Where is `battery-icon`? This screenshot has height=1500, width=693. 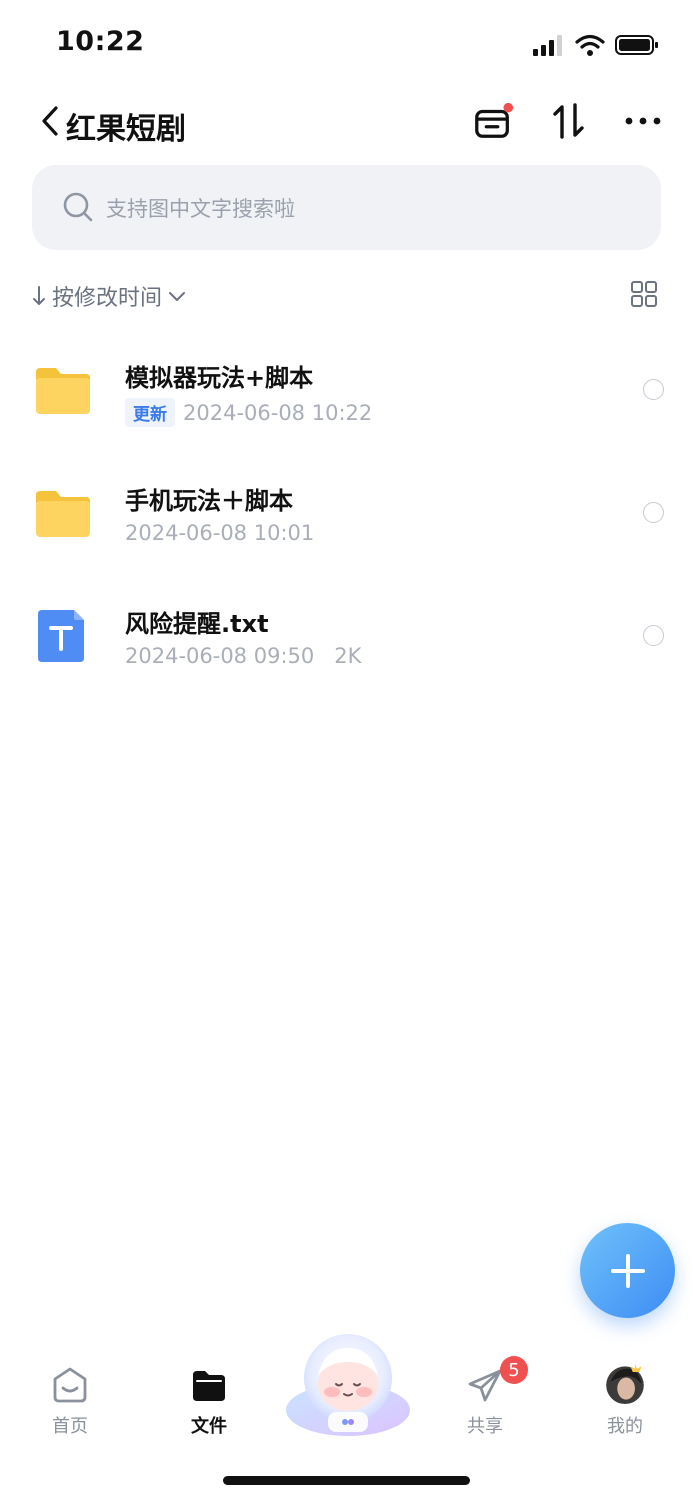
battery-icon is located at coordinates (636, 45).